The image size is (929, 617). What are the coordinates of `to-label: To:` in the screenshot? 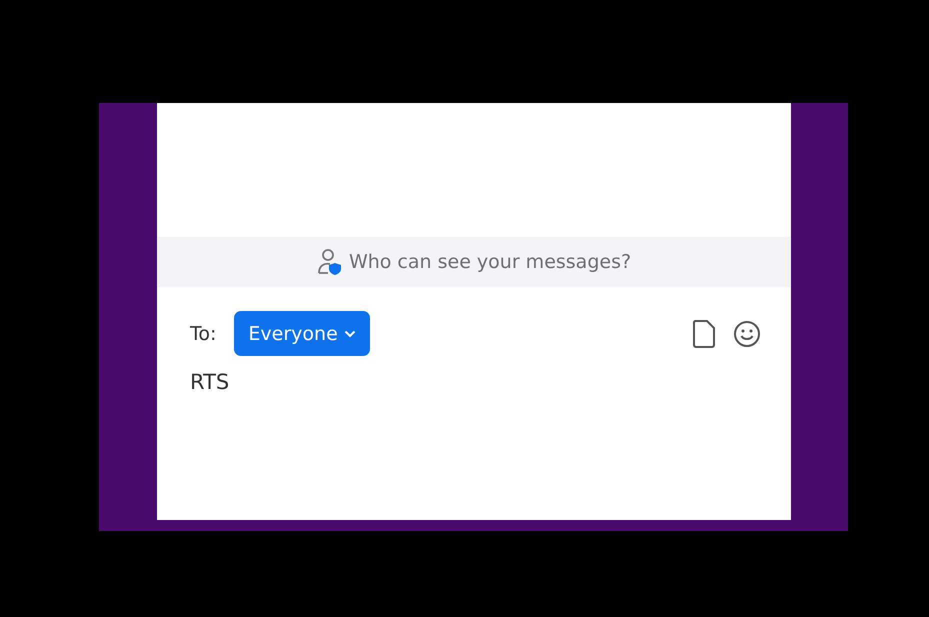 It's located at (203, 333).